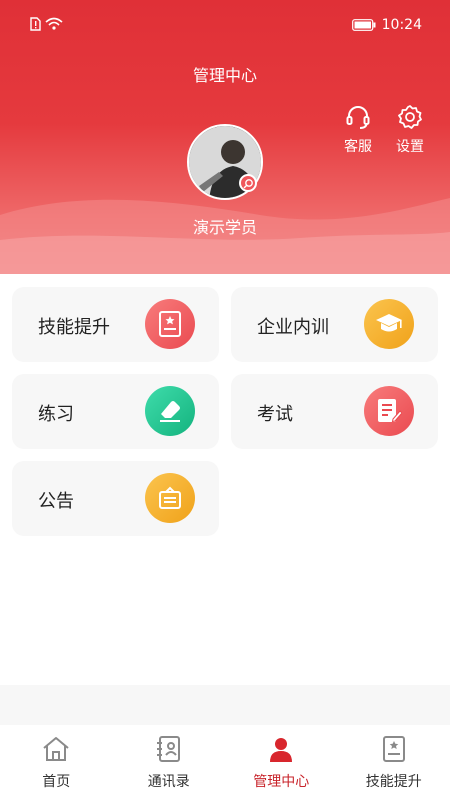 The image size is (450, 800). Describe the element at coordinates (389, 411) in the screenshot. I see `exam-paper-icon` at that location.